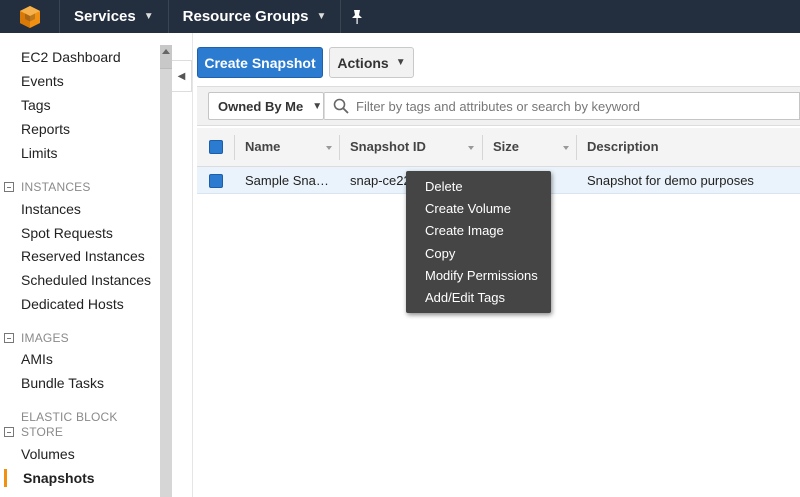 The image size is (800, 497). What do you see at coordinates (51, 209) in the screenshot?
I see `sidebar-item-instances: Instances` at bounding box center [51, 209].